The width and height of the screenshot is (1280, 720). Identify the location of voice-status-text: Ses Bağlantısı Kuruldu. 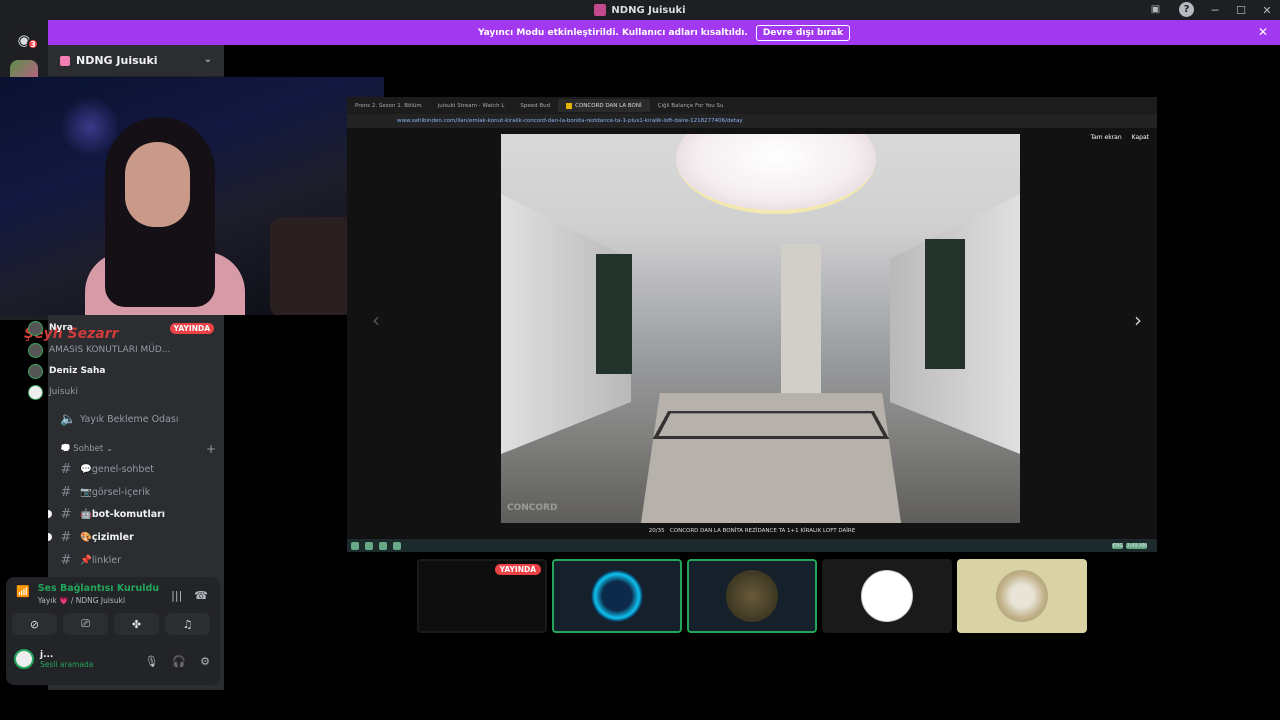
(98, 588).